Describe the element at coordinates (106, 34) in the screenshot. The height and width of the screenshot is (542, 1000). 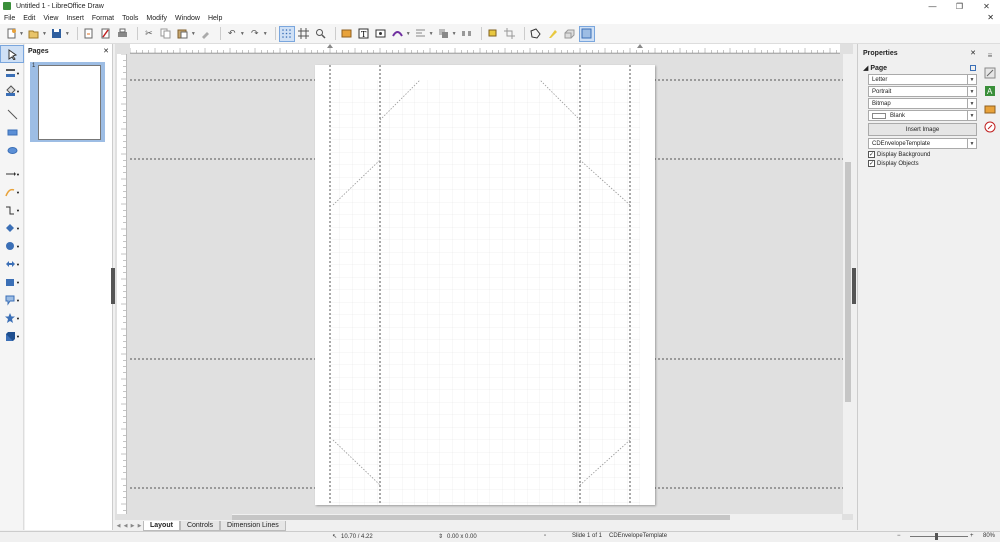
I see `export-pdf-icon` at that location.